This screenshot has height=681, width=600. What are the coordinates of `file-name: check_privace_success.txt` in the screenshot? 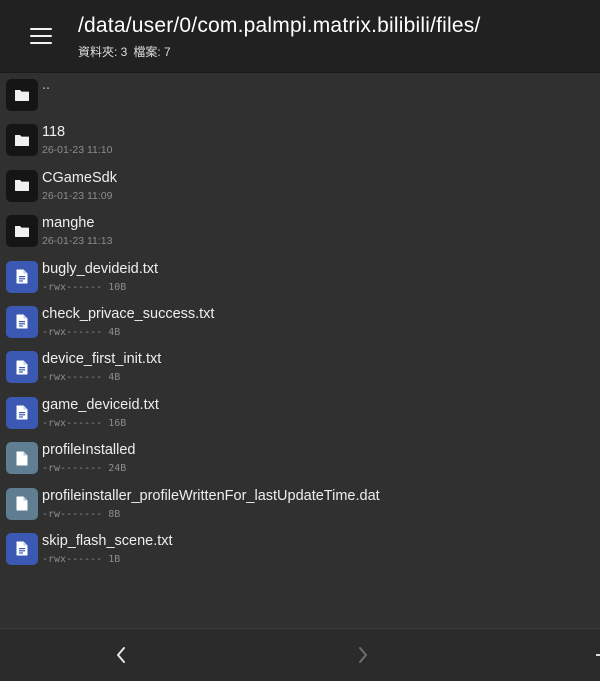 It's located at (128, 313).